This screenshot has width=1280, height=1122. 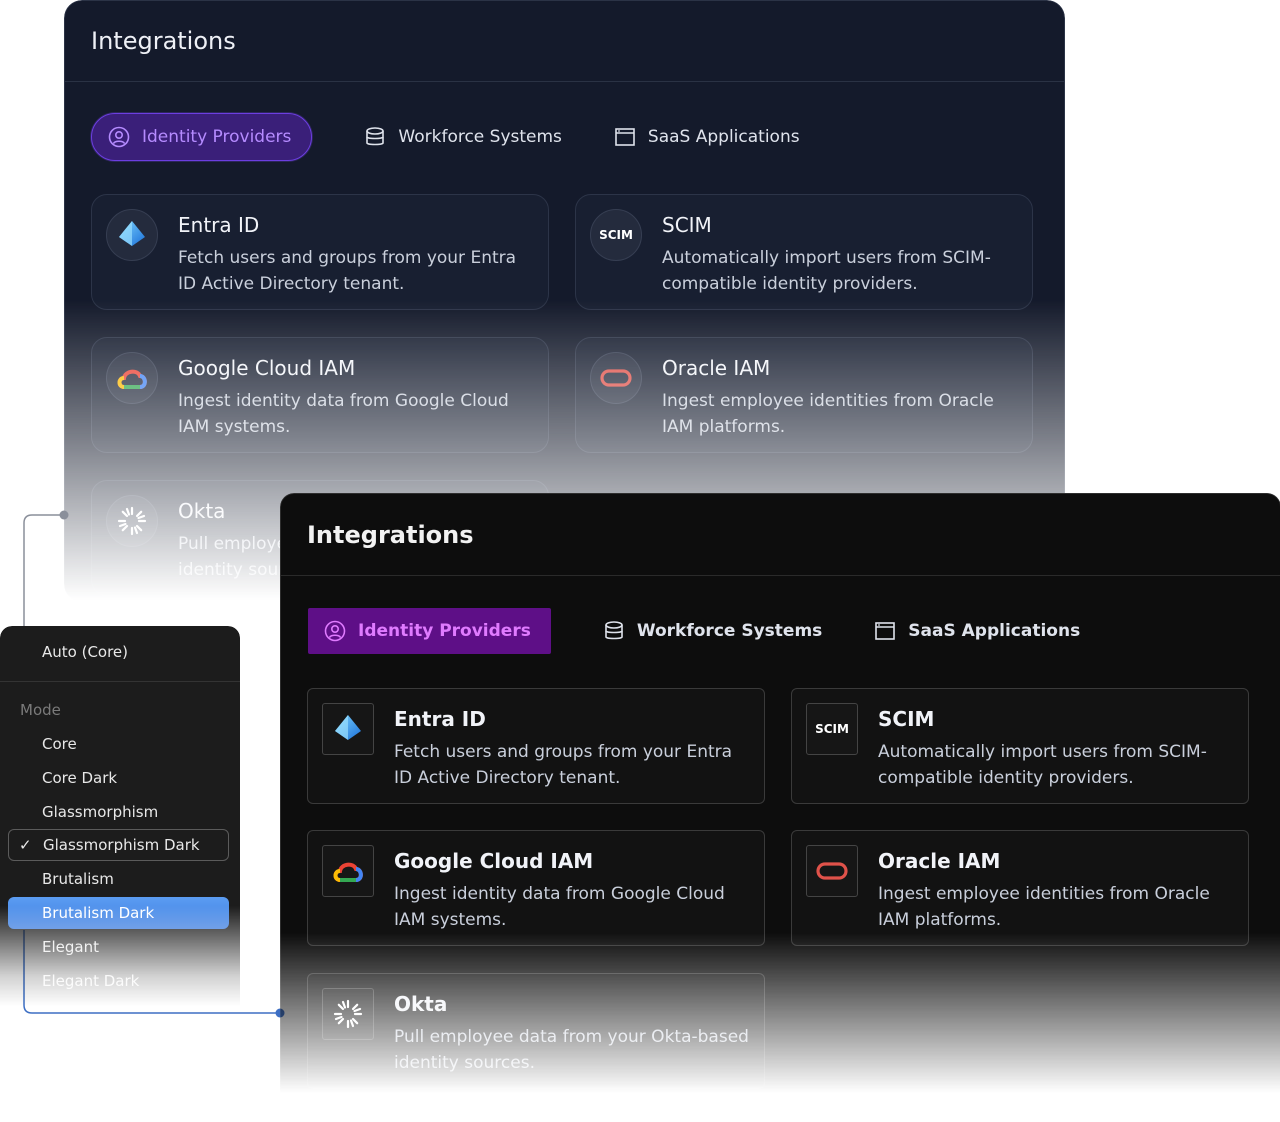 I want to click on option-glassmorphism: Glassmorphism, so click(x=118, y=812).